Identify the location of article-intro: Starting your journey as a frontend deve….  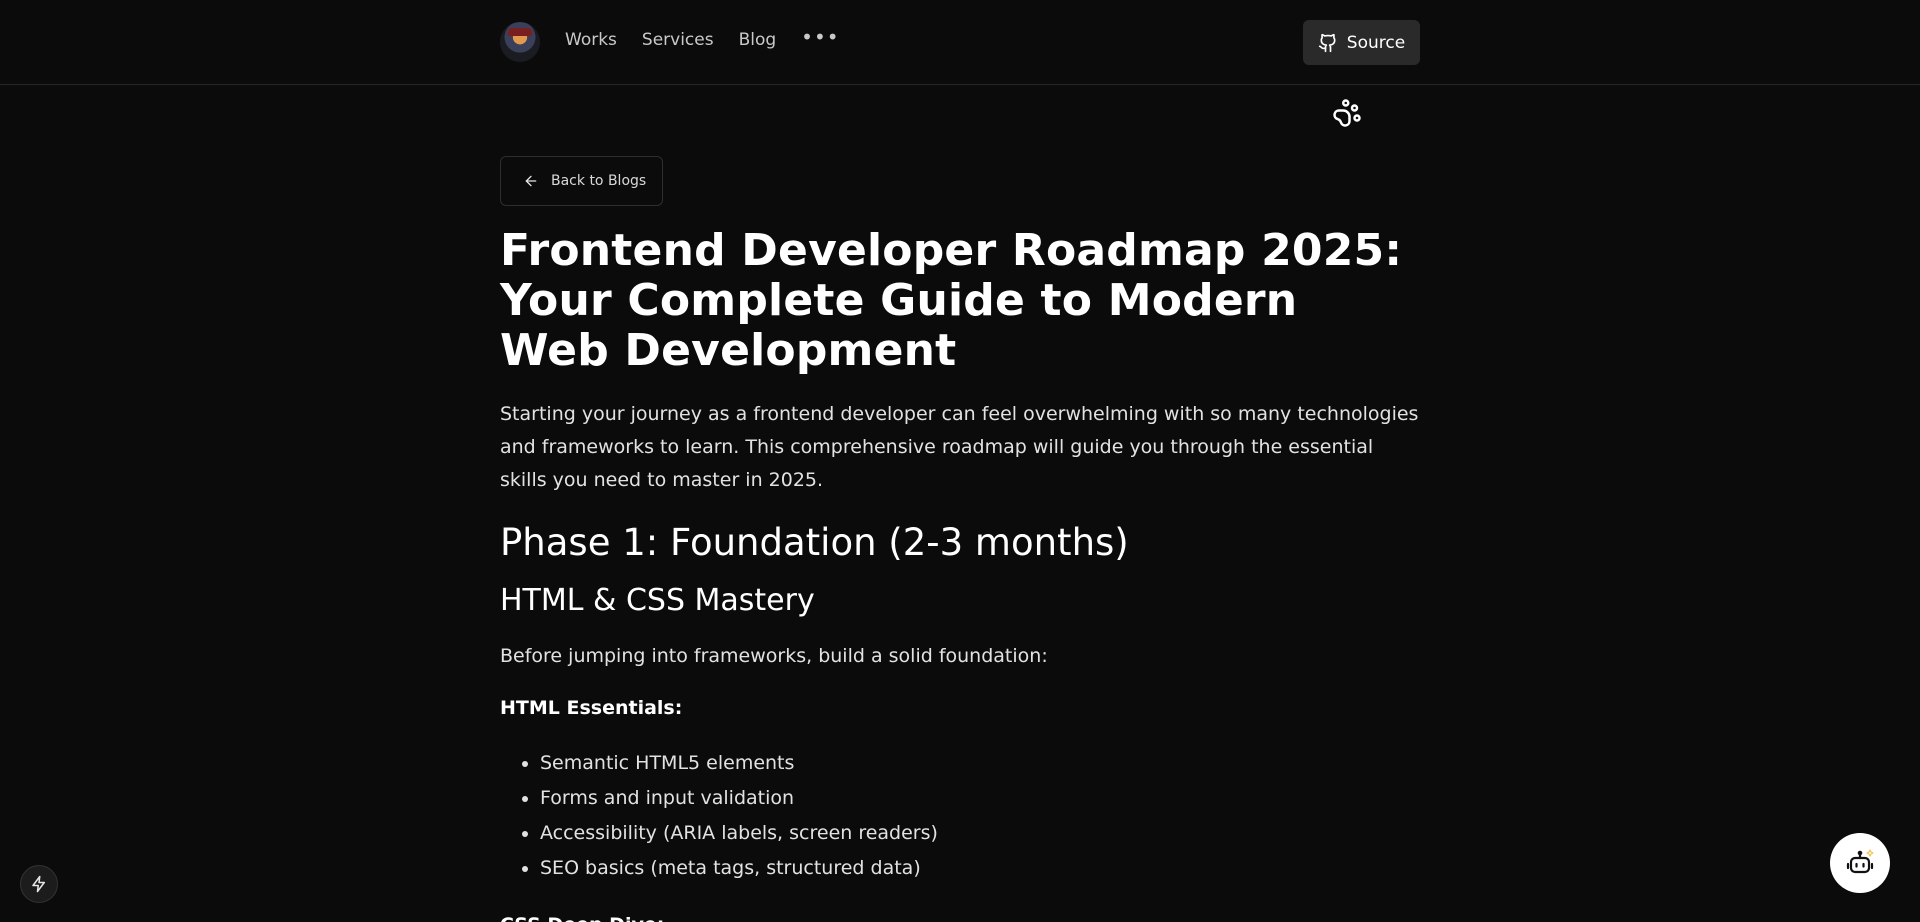
(959, 447).